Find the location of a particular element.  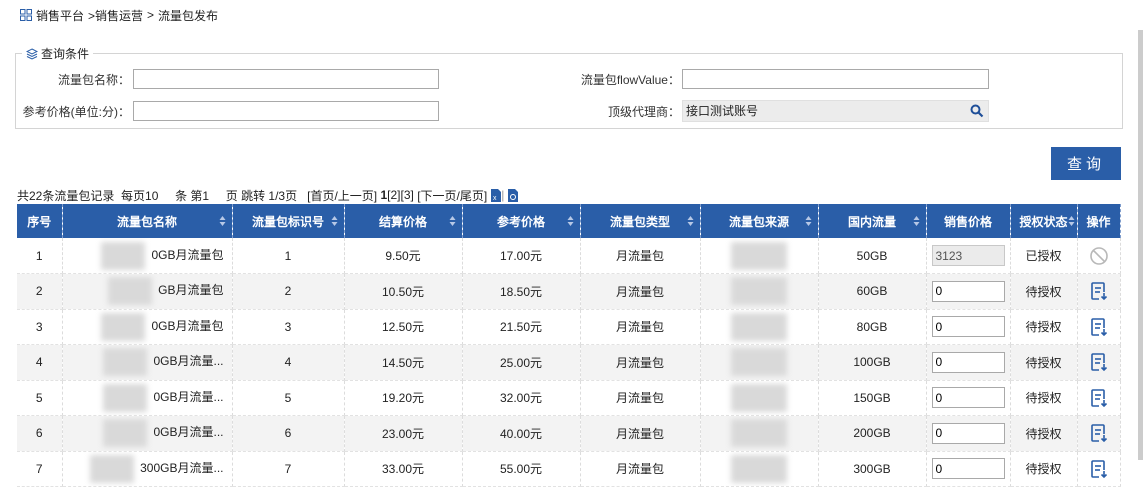

cell-domestic-flow: 200GB is located at coordinates (872, 433).